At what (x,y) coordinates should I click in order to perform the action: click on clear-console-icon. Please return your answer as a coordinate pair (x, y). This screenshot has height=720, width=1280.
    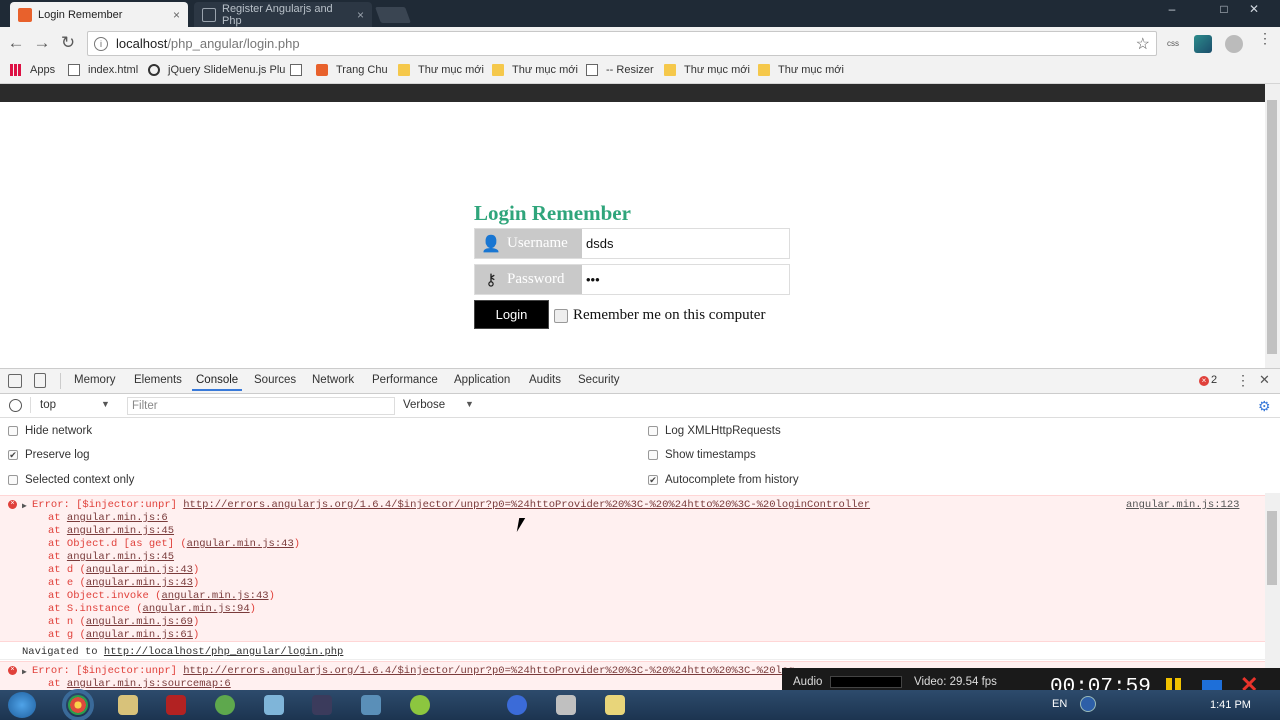
    Looking at the image, I should click on (15, 405).